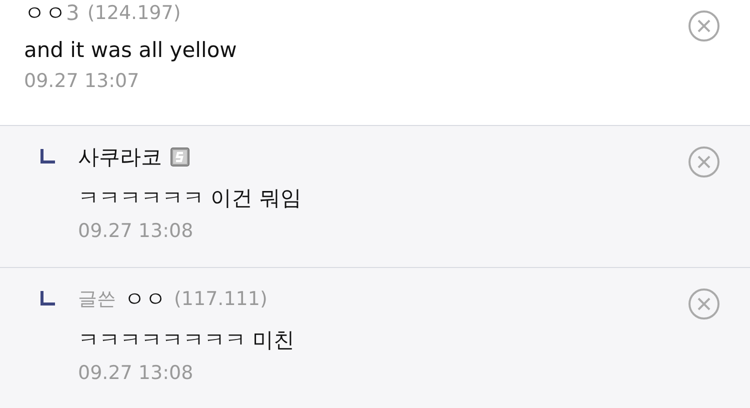  I want to click on comment-text: and it was all yellow, so click(130, 50).